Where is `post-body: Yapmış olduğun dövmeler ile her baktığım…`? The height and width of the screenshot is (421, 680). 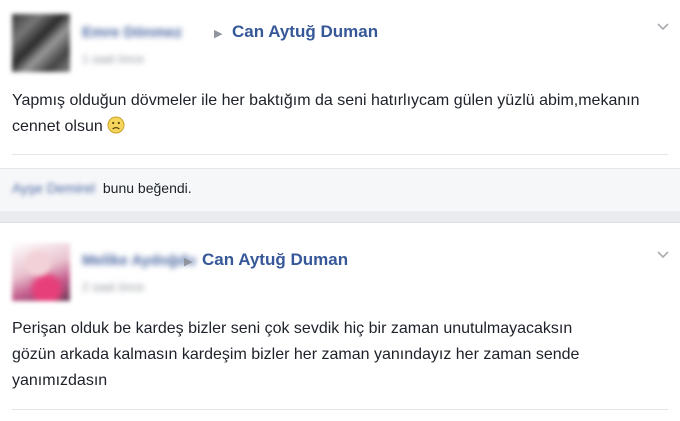
post-body: Yapmış olduğun dövmeler ile her baktığım… is located at coordinates (337, 114).